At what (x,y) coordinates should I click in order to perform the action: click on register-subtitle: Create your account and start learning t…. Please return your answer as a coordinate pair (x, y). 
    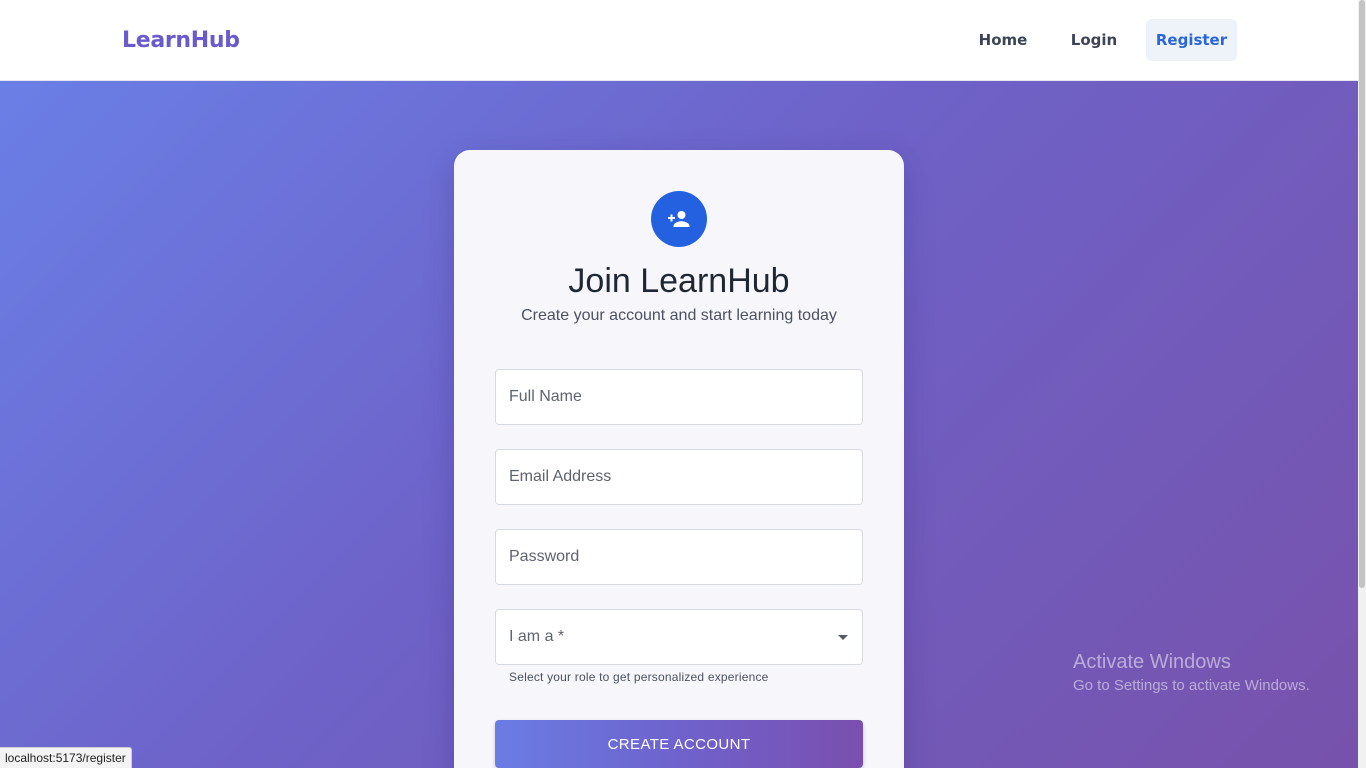
    Looking at the image, I should click on (679, 315).